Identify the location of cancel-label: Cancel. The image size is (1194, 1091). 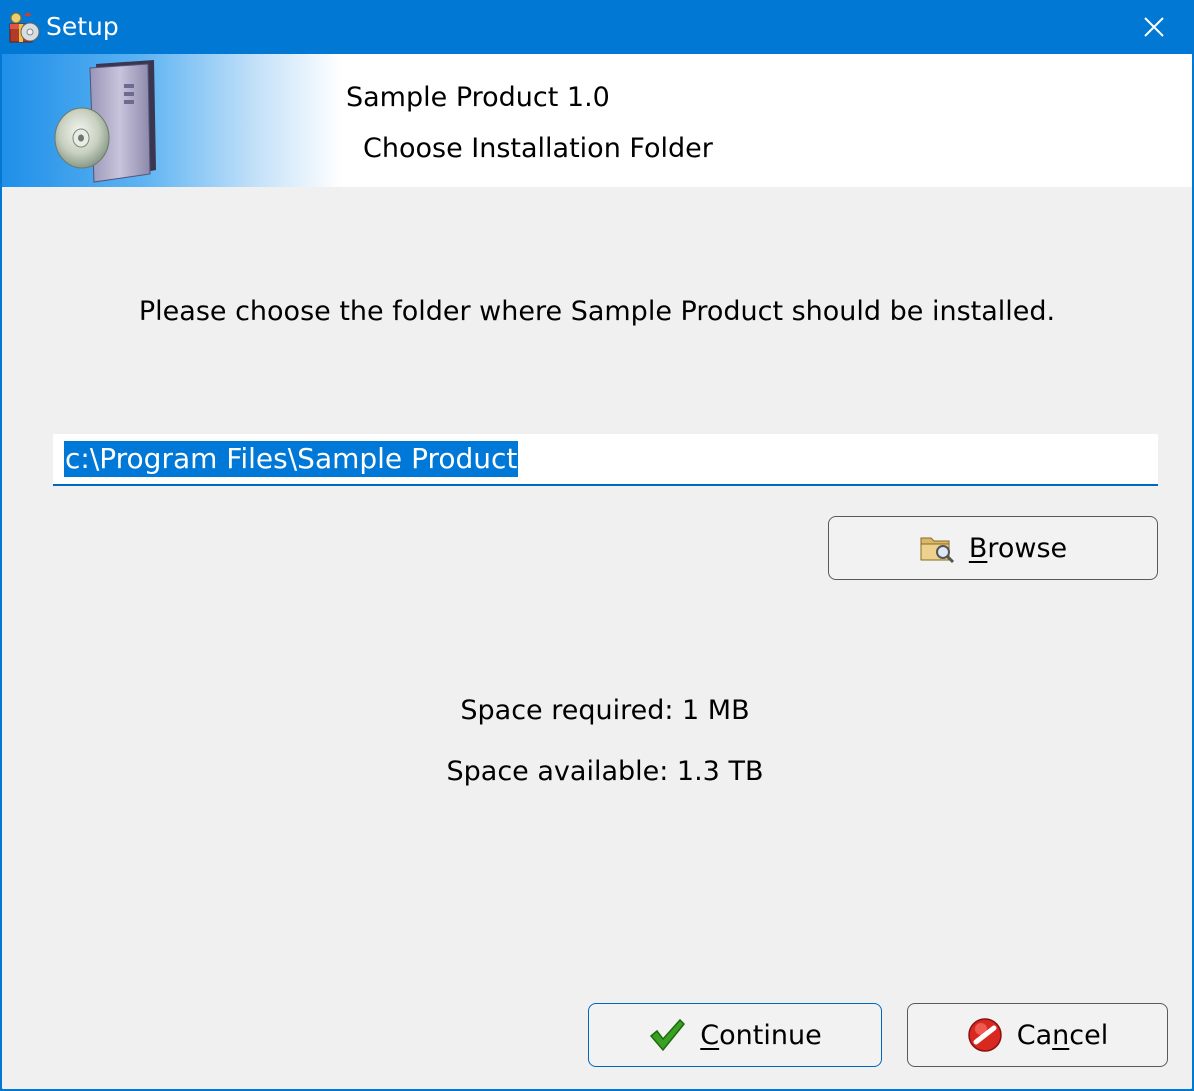
(1062, 1035).